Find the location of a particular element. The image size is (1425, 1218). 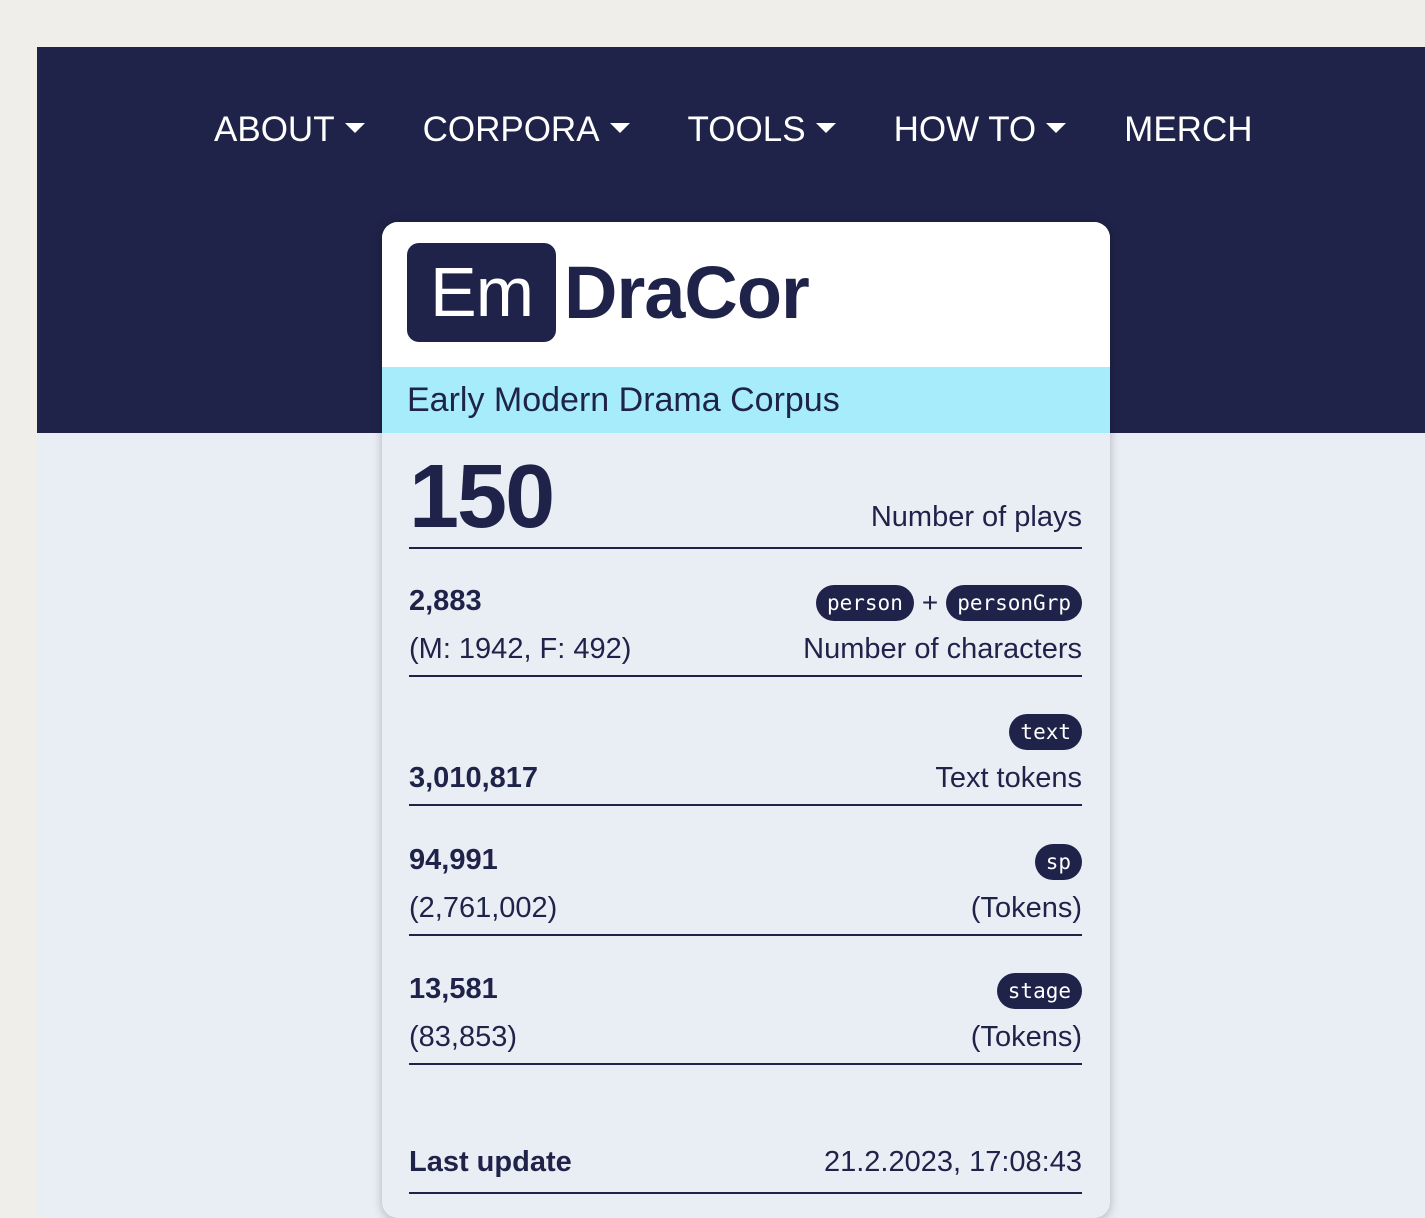

logo-dracor-text: DraCor is located at coordinates (687, 292).